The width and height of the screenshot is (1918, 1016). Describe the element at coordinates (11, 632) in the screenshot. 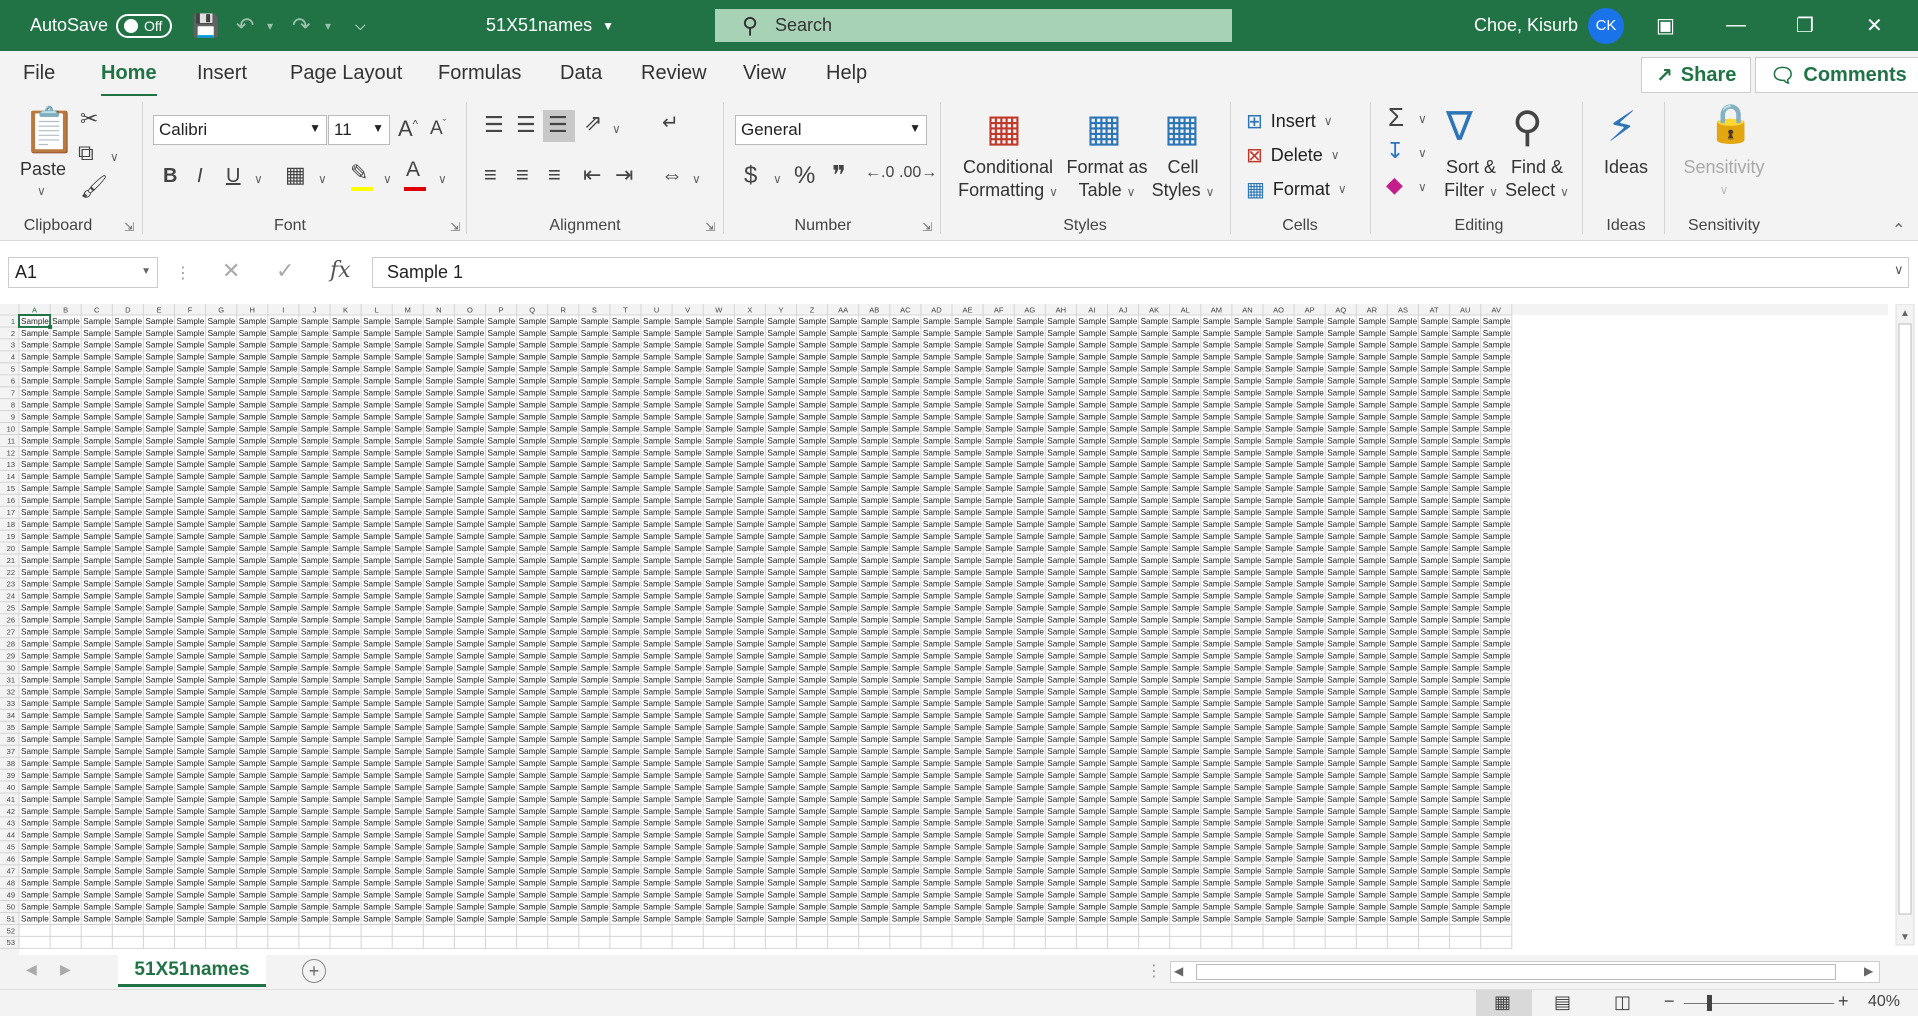

I see `row-header: 27` at that location.